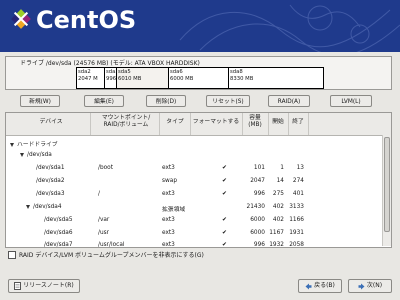 Image resolution: width=400 pixels, height=300 pixels. I want to click on arrow-left-icon, so click(308, 286).